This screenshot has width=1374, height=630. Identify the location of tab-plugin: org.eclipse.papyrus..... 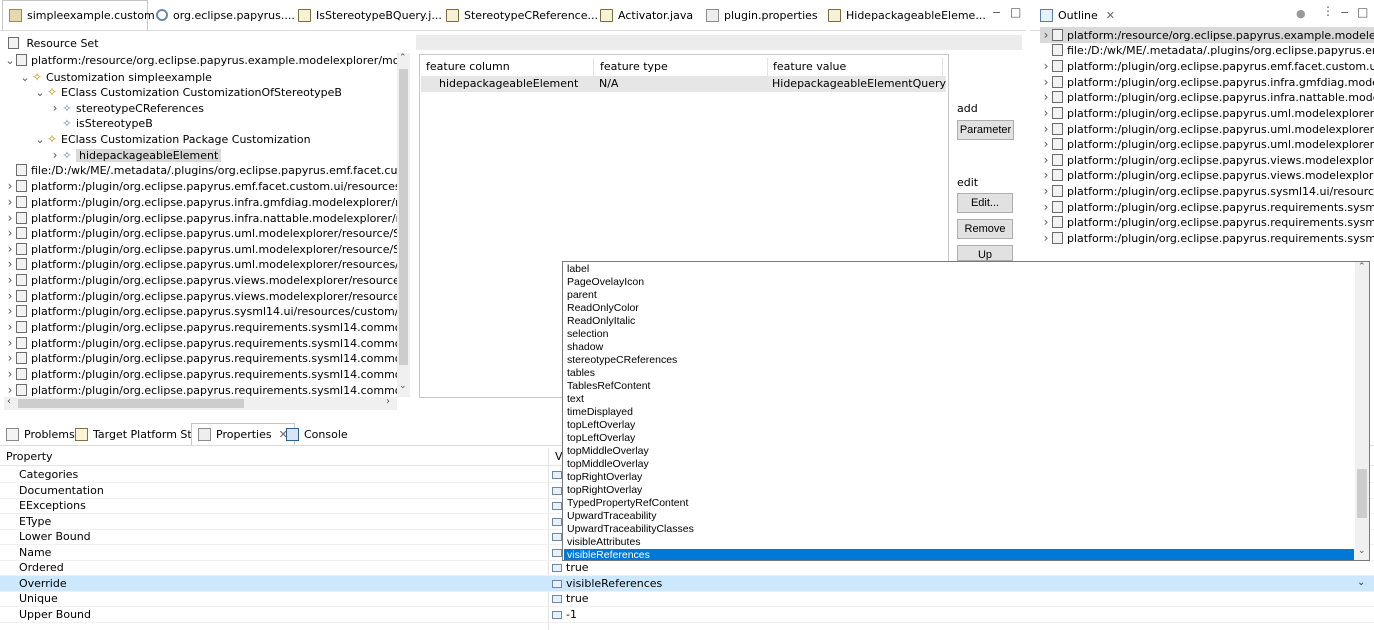
(225, 15).